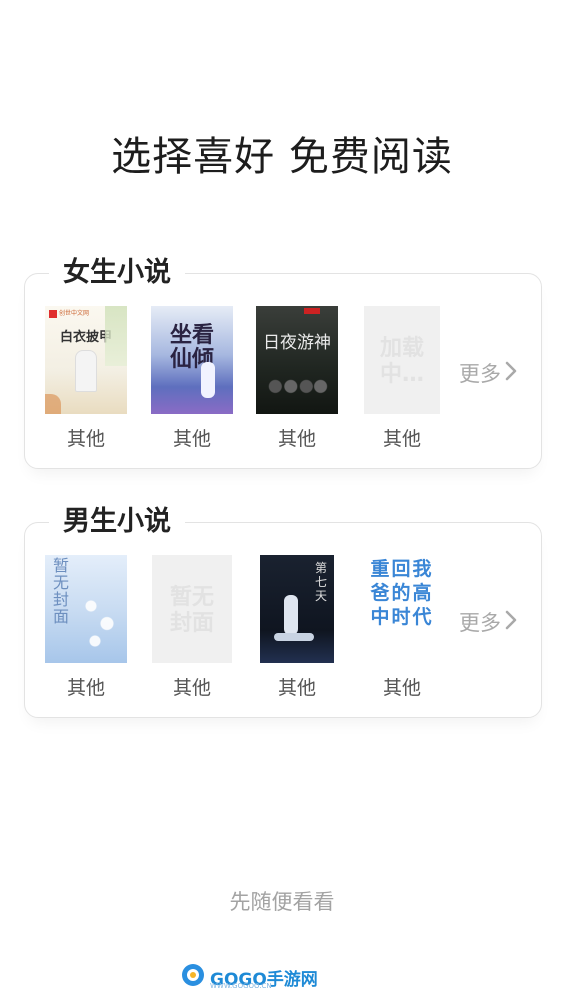  What do you see at coordinates (193, 977) in the screenshot?
I see `gogo-logo-icon` at bounding box center [193, 977].